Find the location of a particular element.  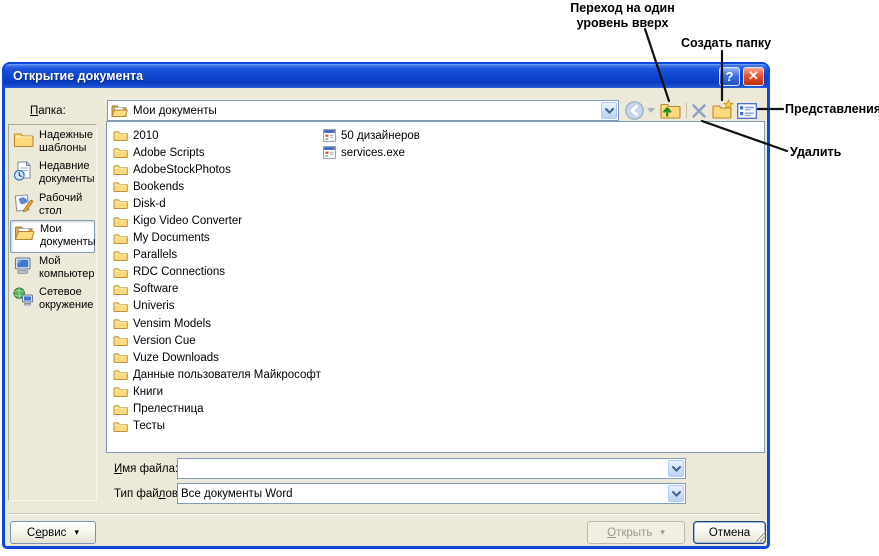

callout-up-one-level-line2: уровень вверх is located at coordinates (622, 23).